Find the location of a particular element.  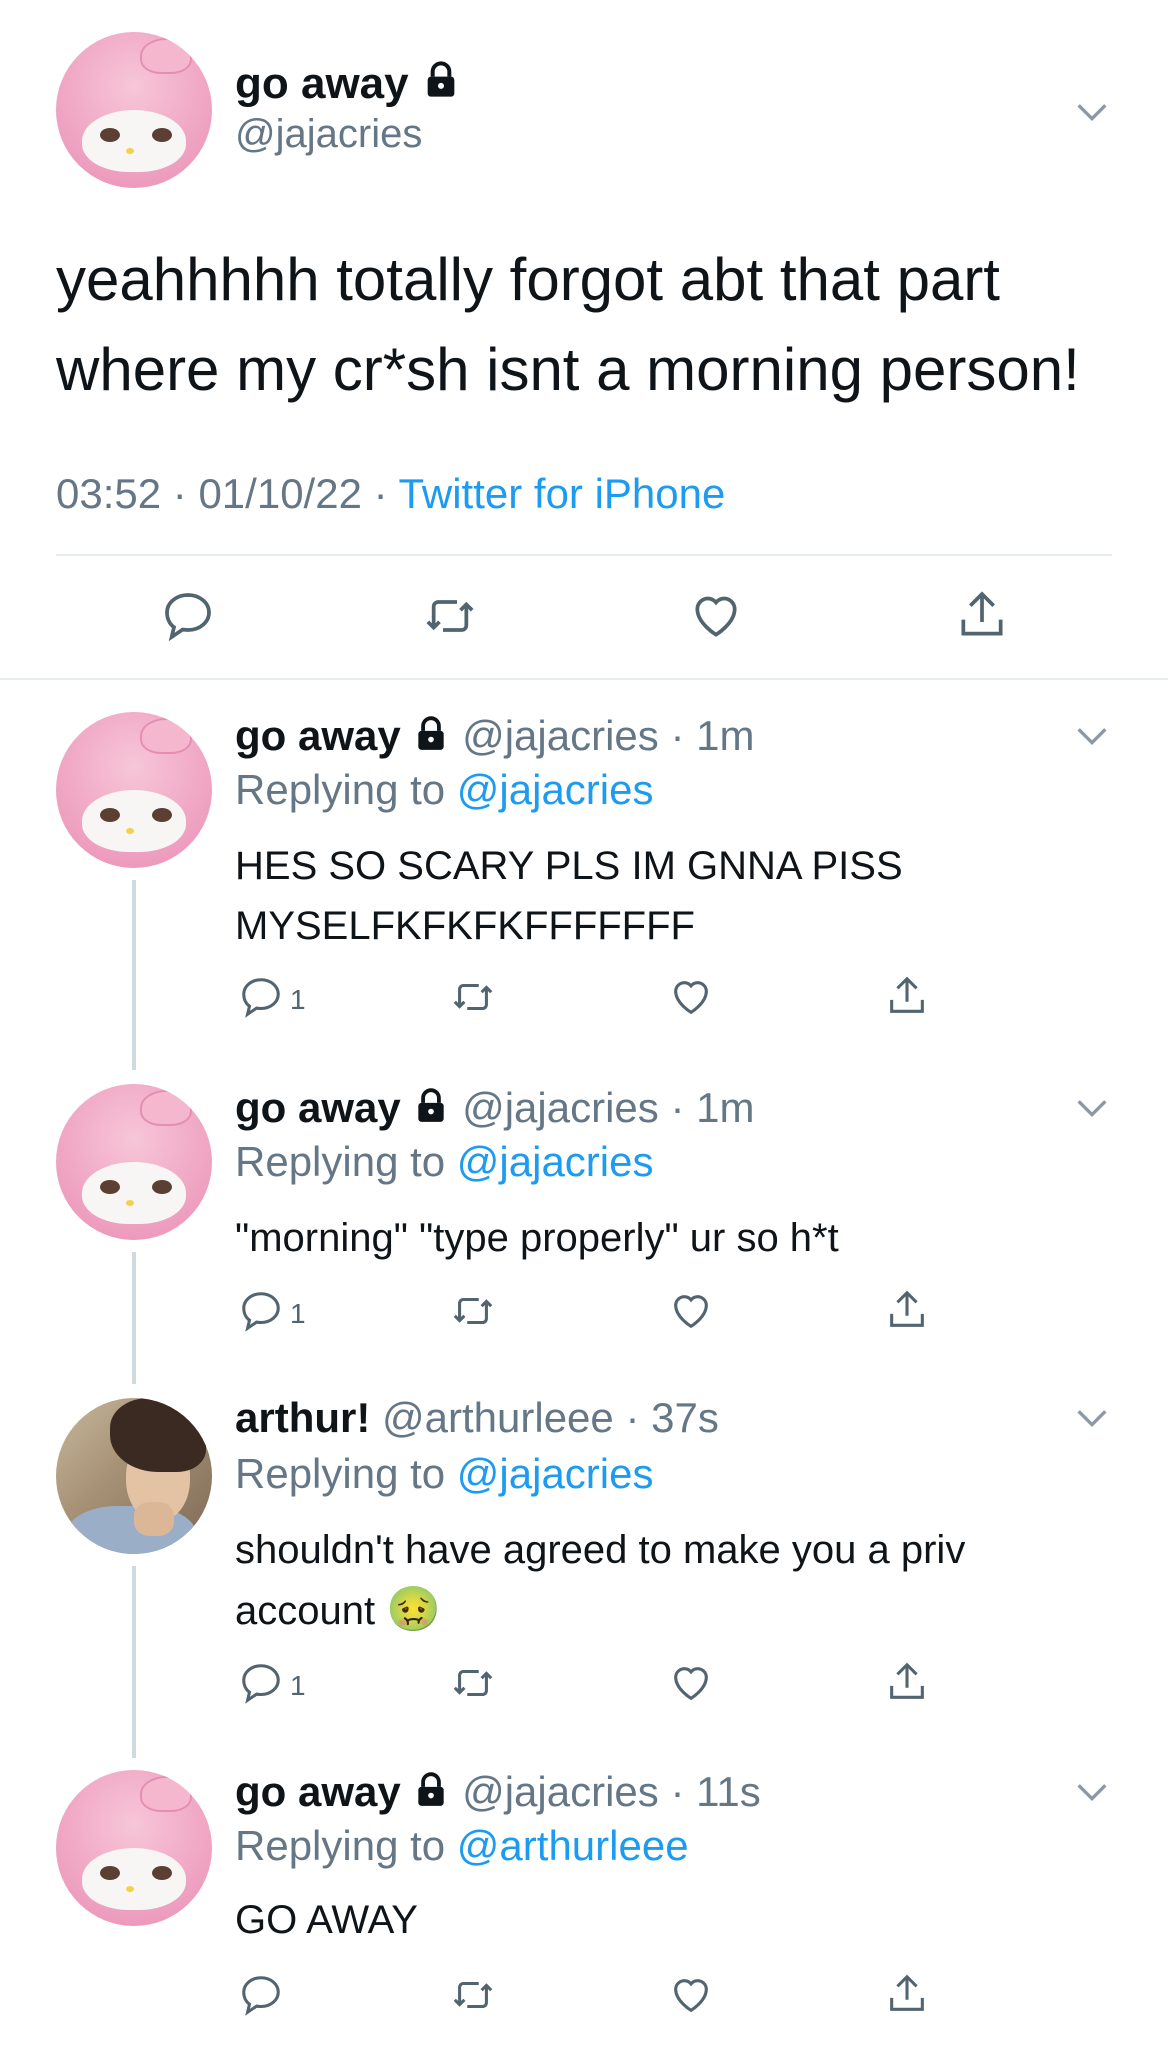

tweet-text-line: where my cr*sh isnt a morning person! is located at coordinates (568, 369).